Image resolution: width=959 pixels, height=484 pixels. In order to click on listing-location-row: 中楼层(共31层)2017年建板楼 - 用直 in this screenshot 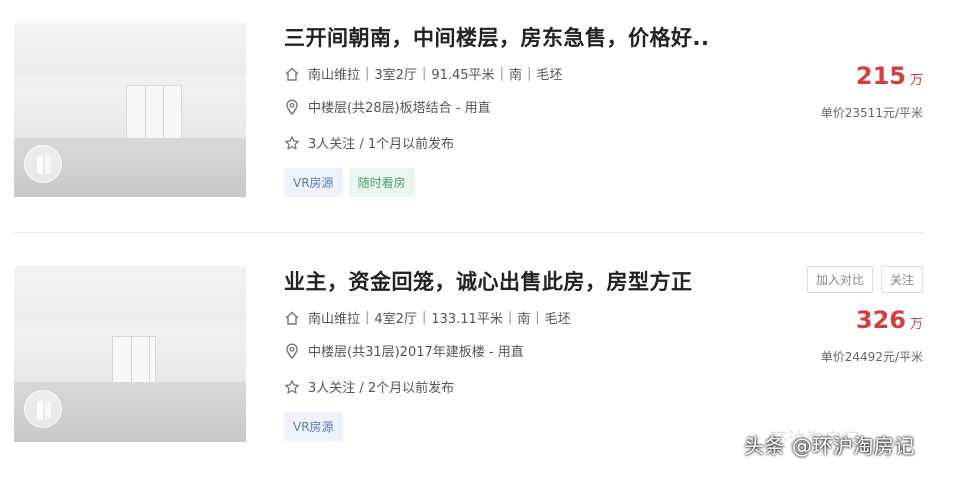, I will do `click(404, 350)`.